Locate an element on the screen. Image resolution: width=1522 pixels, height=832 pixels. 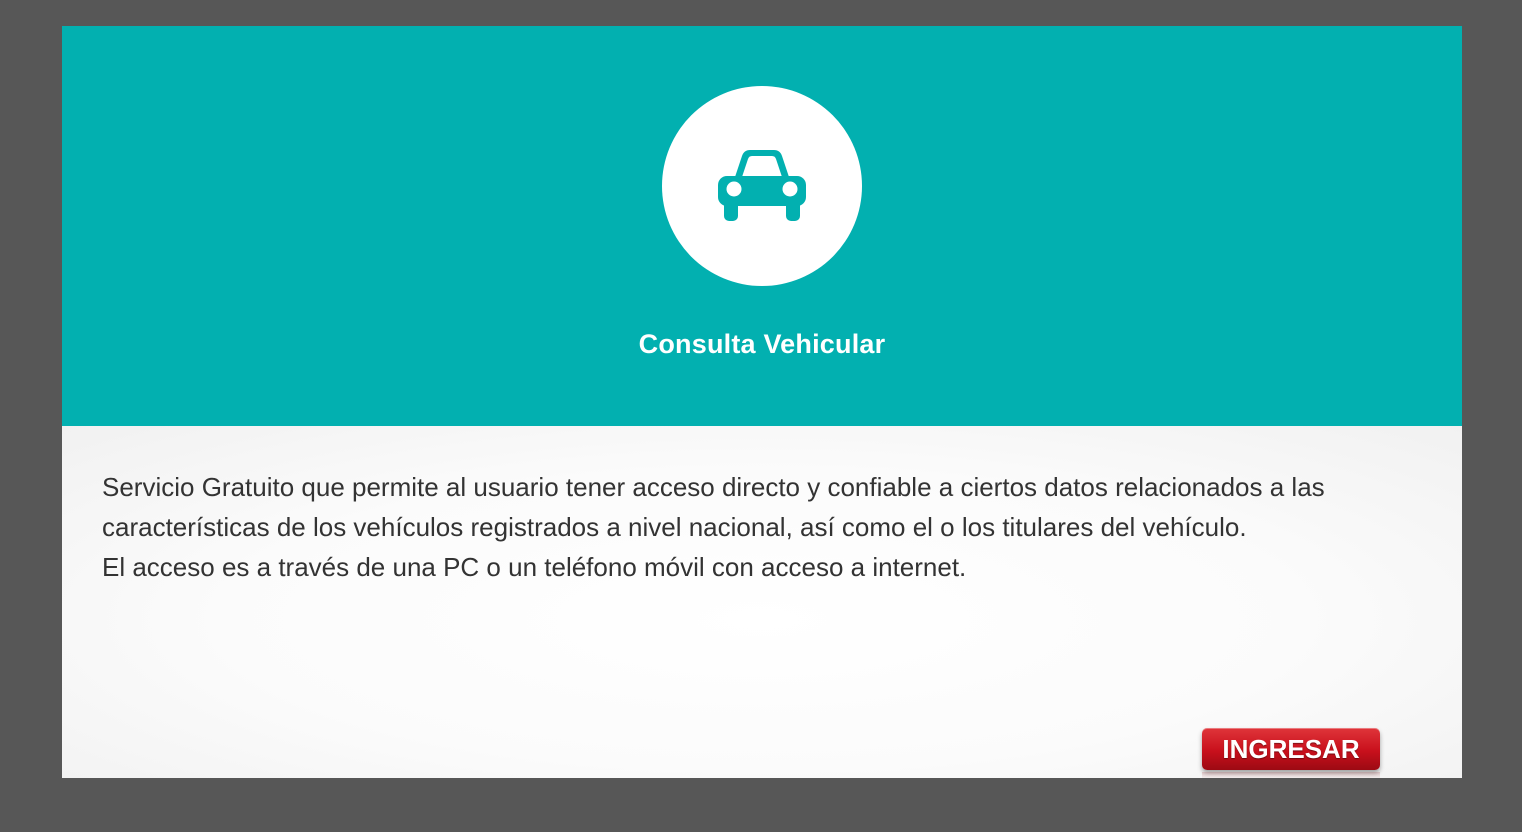
car-icon is located at coordinates (762, 185).